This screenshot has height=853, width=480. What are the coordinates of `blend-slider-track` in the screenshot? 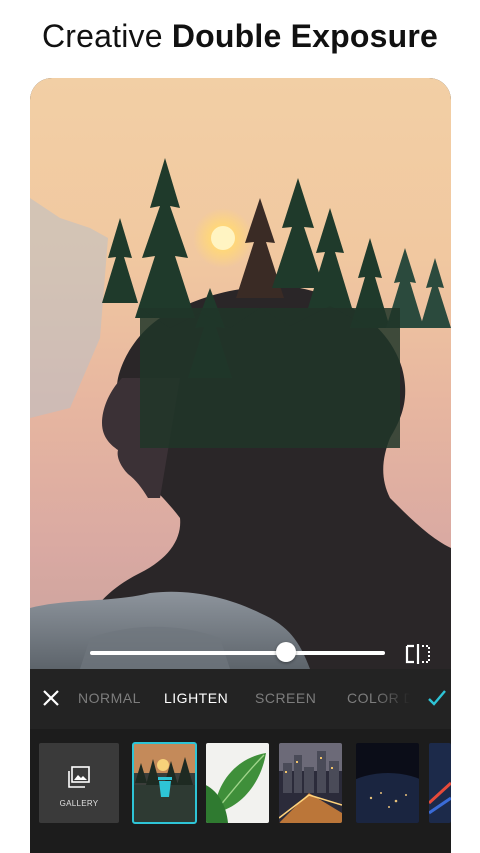 It's located at (237, 653).